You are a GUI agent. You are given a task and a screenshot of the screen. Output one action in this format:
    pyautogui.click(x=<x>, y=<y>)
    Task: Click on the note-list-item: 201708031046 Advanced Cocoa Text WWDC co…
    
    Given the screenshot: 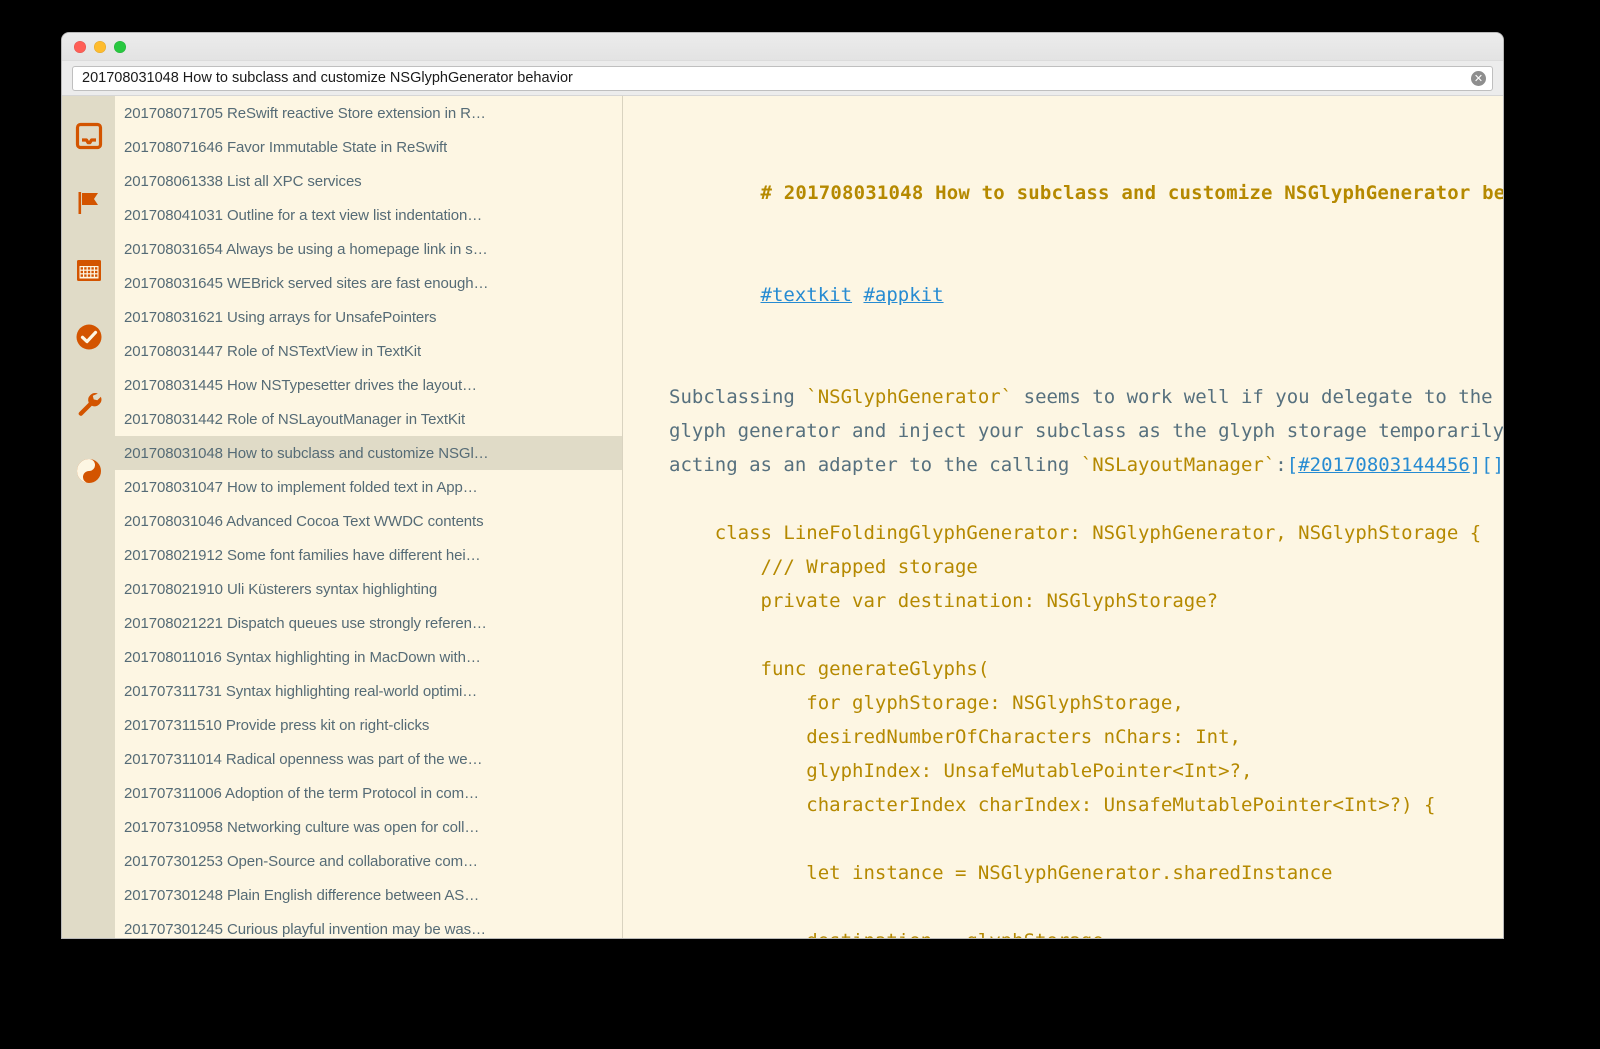 What is the action you would take?
    pyautogui.click(x=368, y=521)
    